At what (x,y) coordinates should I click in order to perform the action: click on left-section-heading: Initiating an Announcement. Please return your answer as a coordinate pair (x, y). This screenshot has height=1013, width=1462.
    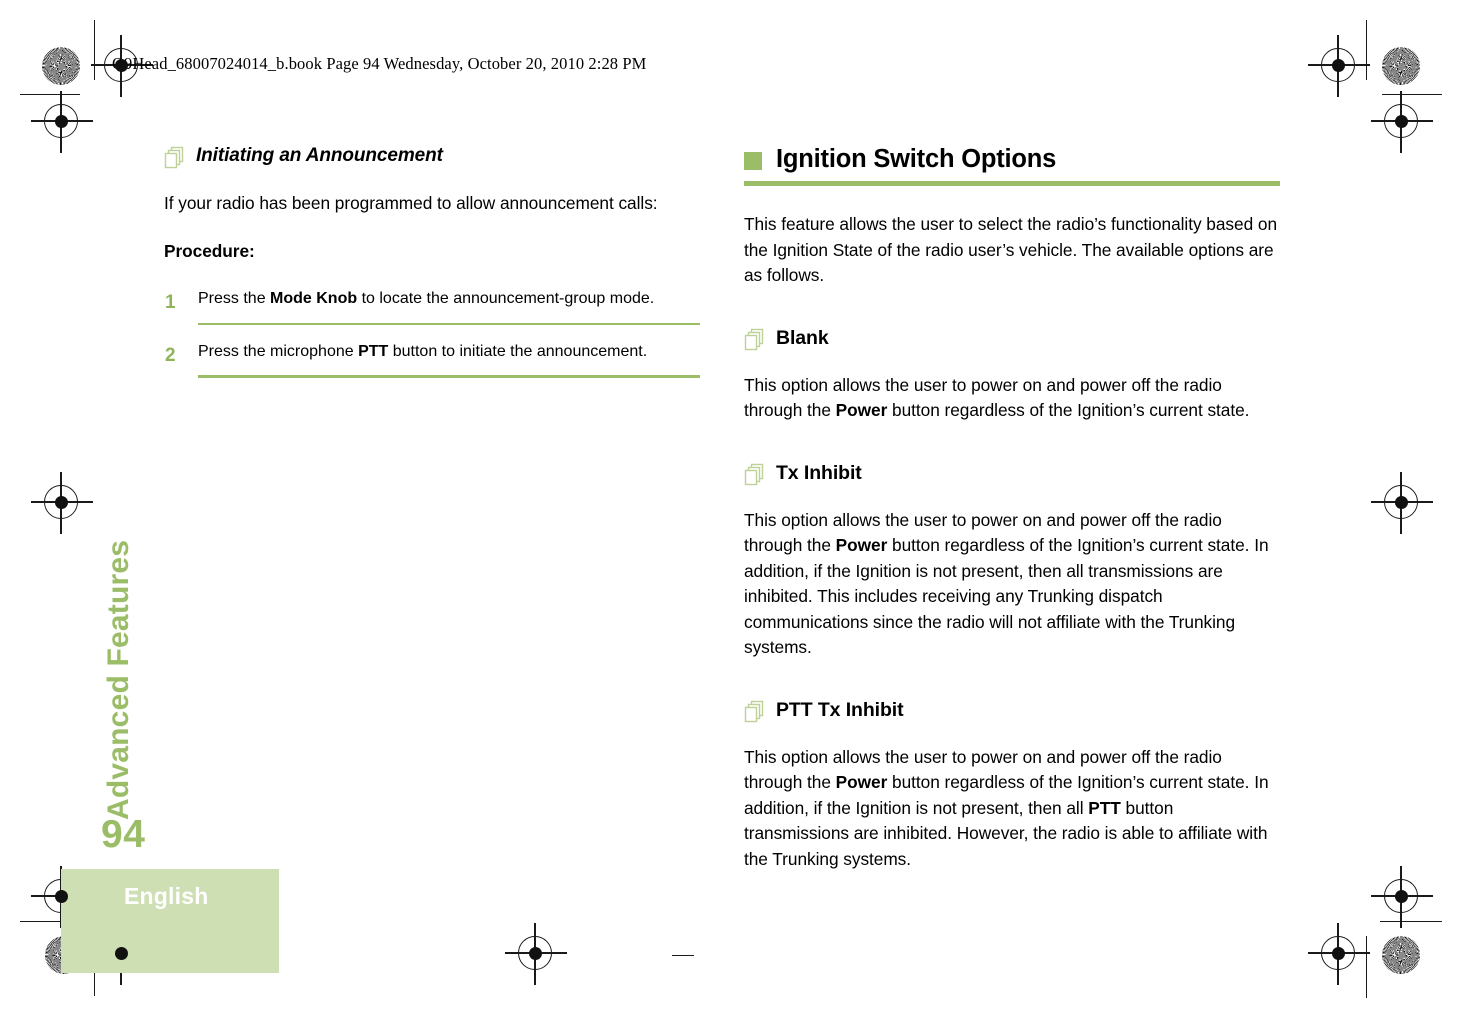
    Looking at the image, I should click on (432, 157).